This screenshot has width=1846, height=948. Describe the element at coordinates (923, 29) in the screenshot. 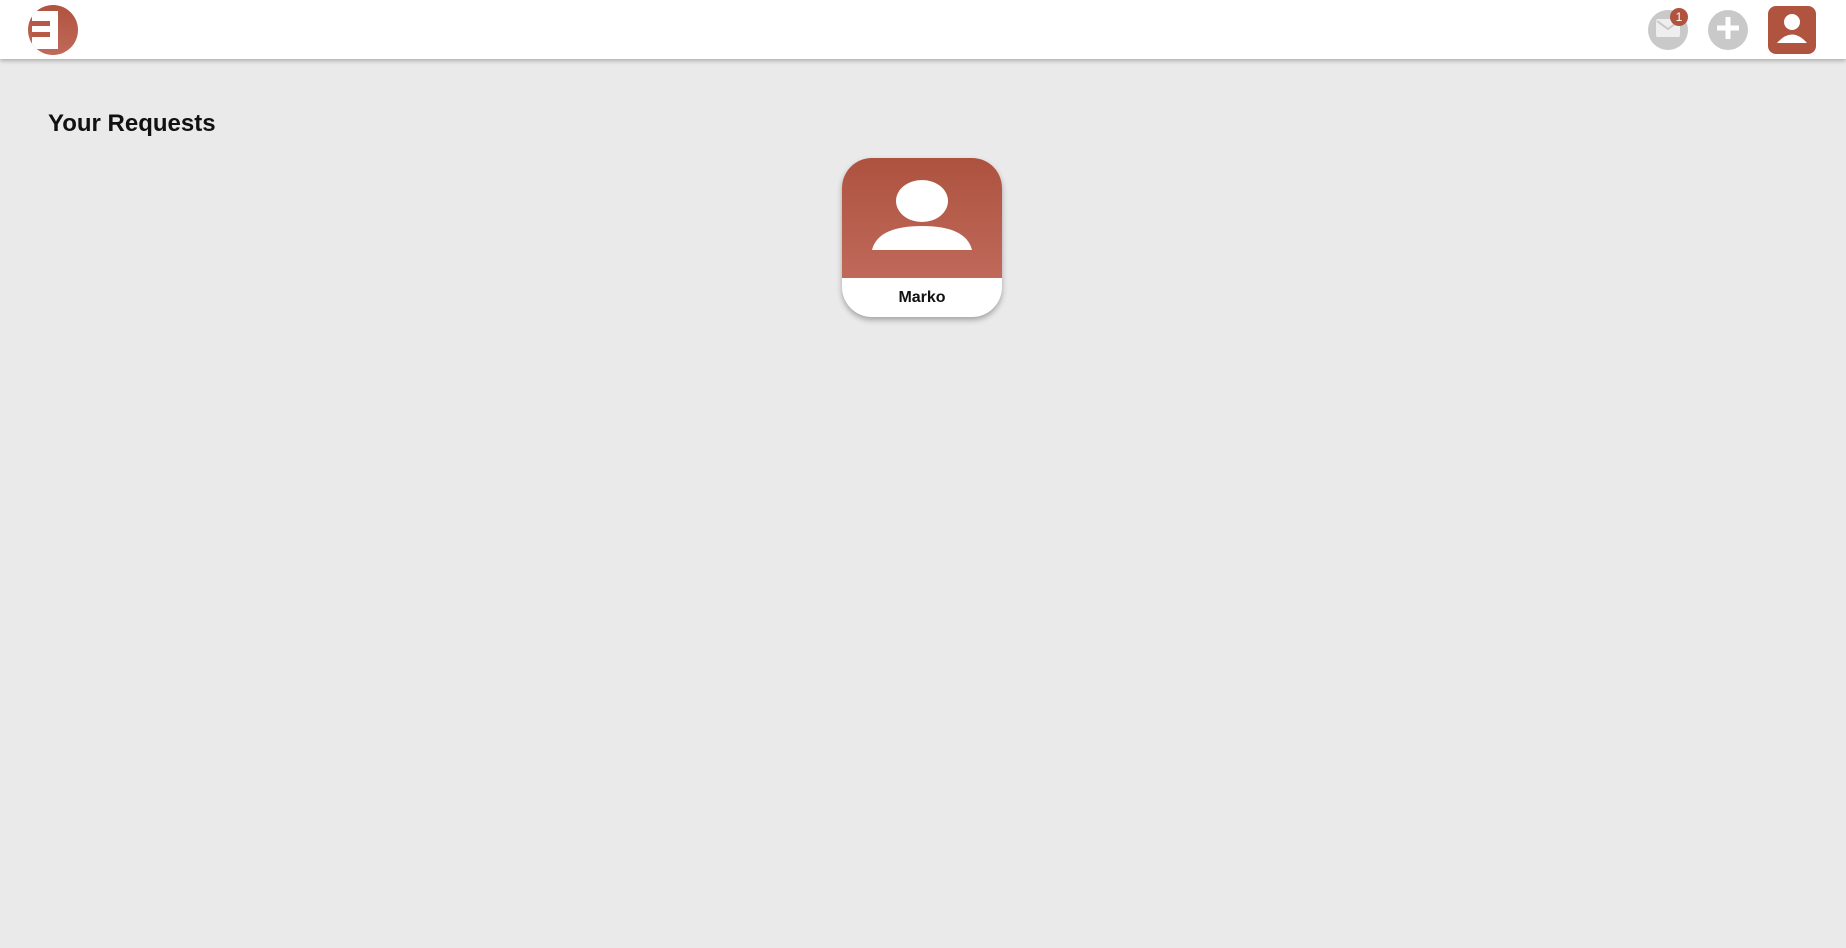

I see `top-navigation-bar: 1` at that location.